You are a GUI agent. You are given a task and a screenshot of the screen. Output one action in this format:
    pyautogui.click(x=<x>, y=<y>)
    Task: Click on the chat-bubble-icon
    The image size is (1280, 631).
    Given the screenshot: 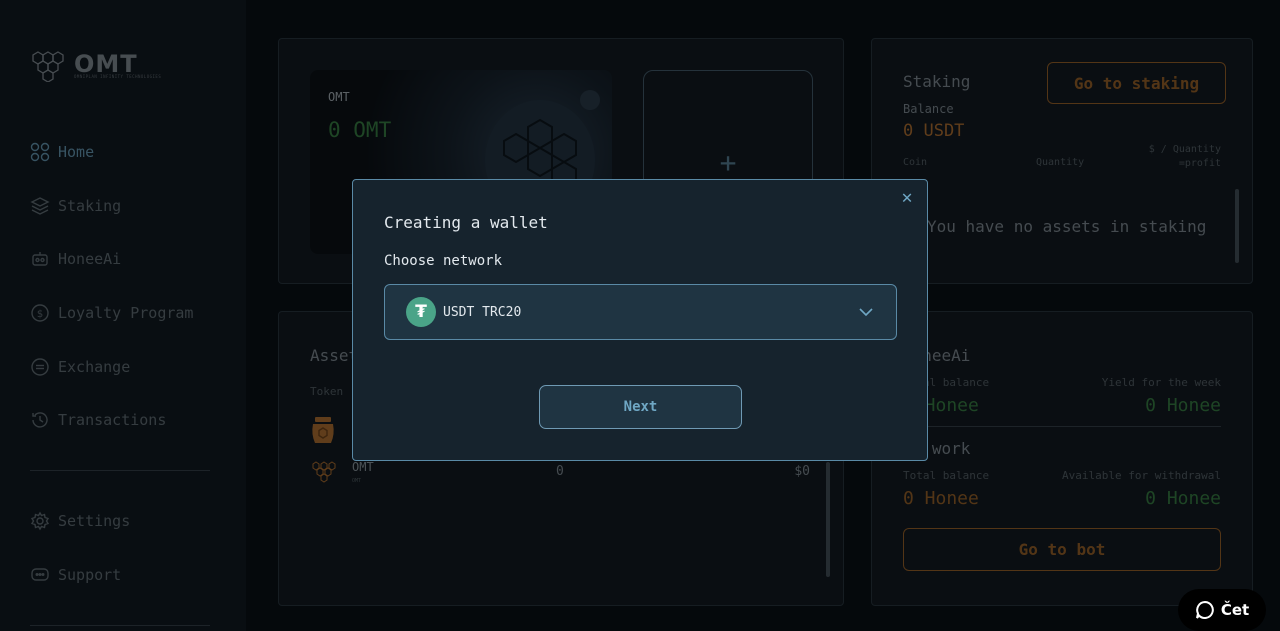 What is the action you would take?
    pyautogui.click(x=1204, y=609)
    